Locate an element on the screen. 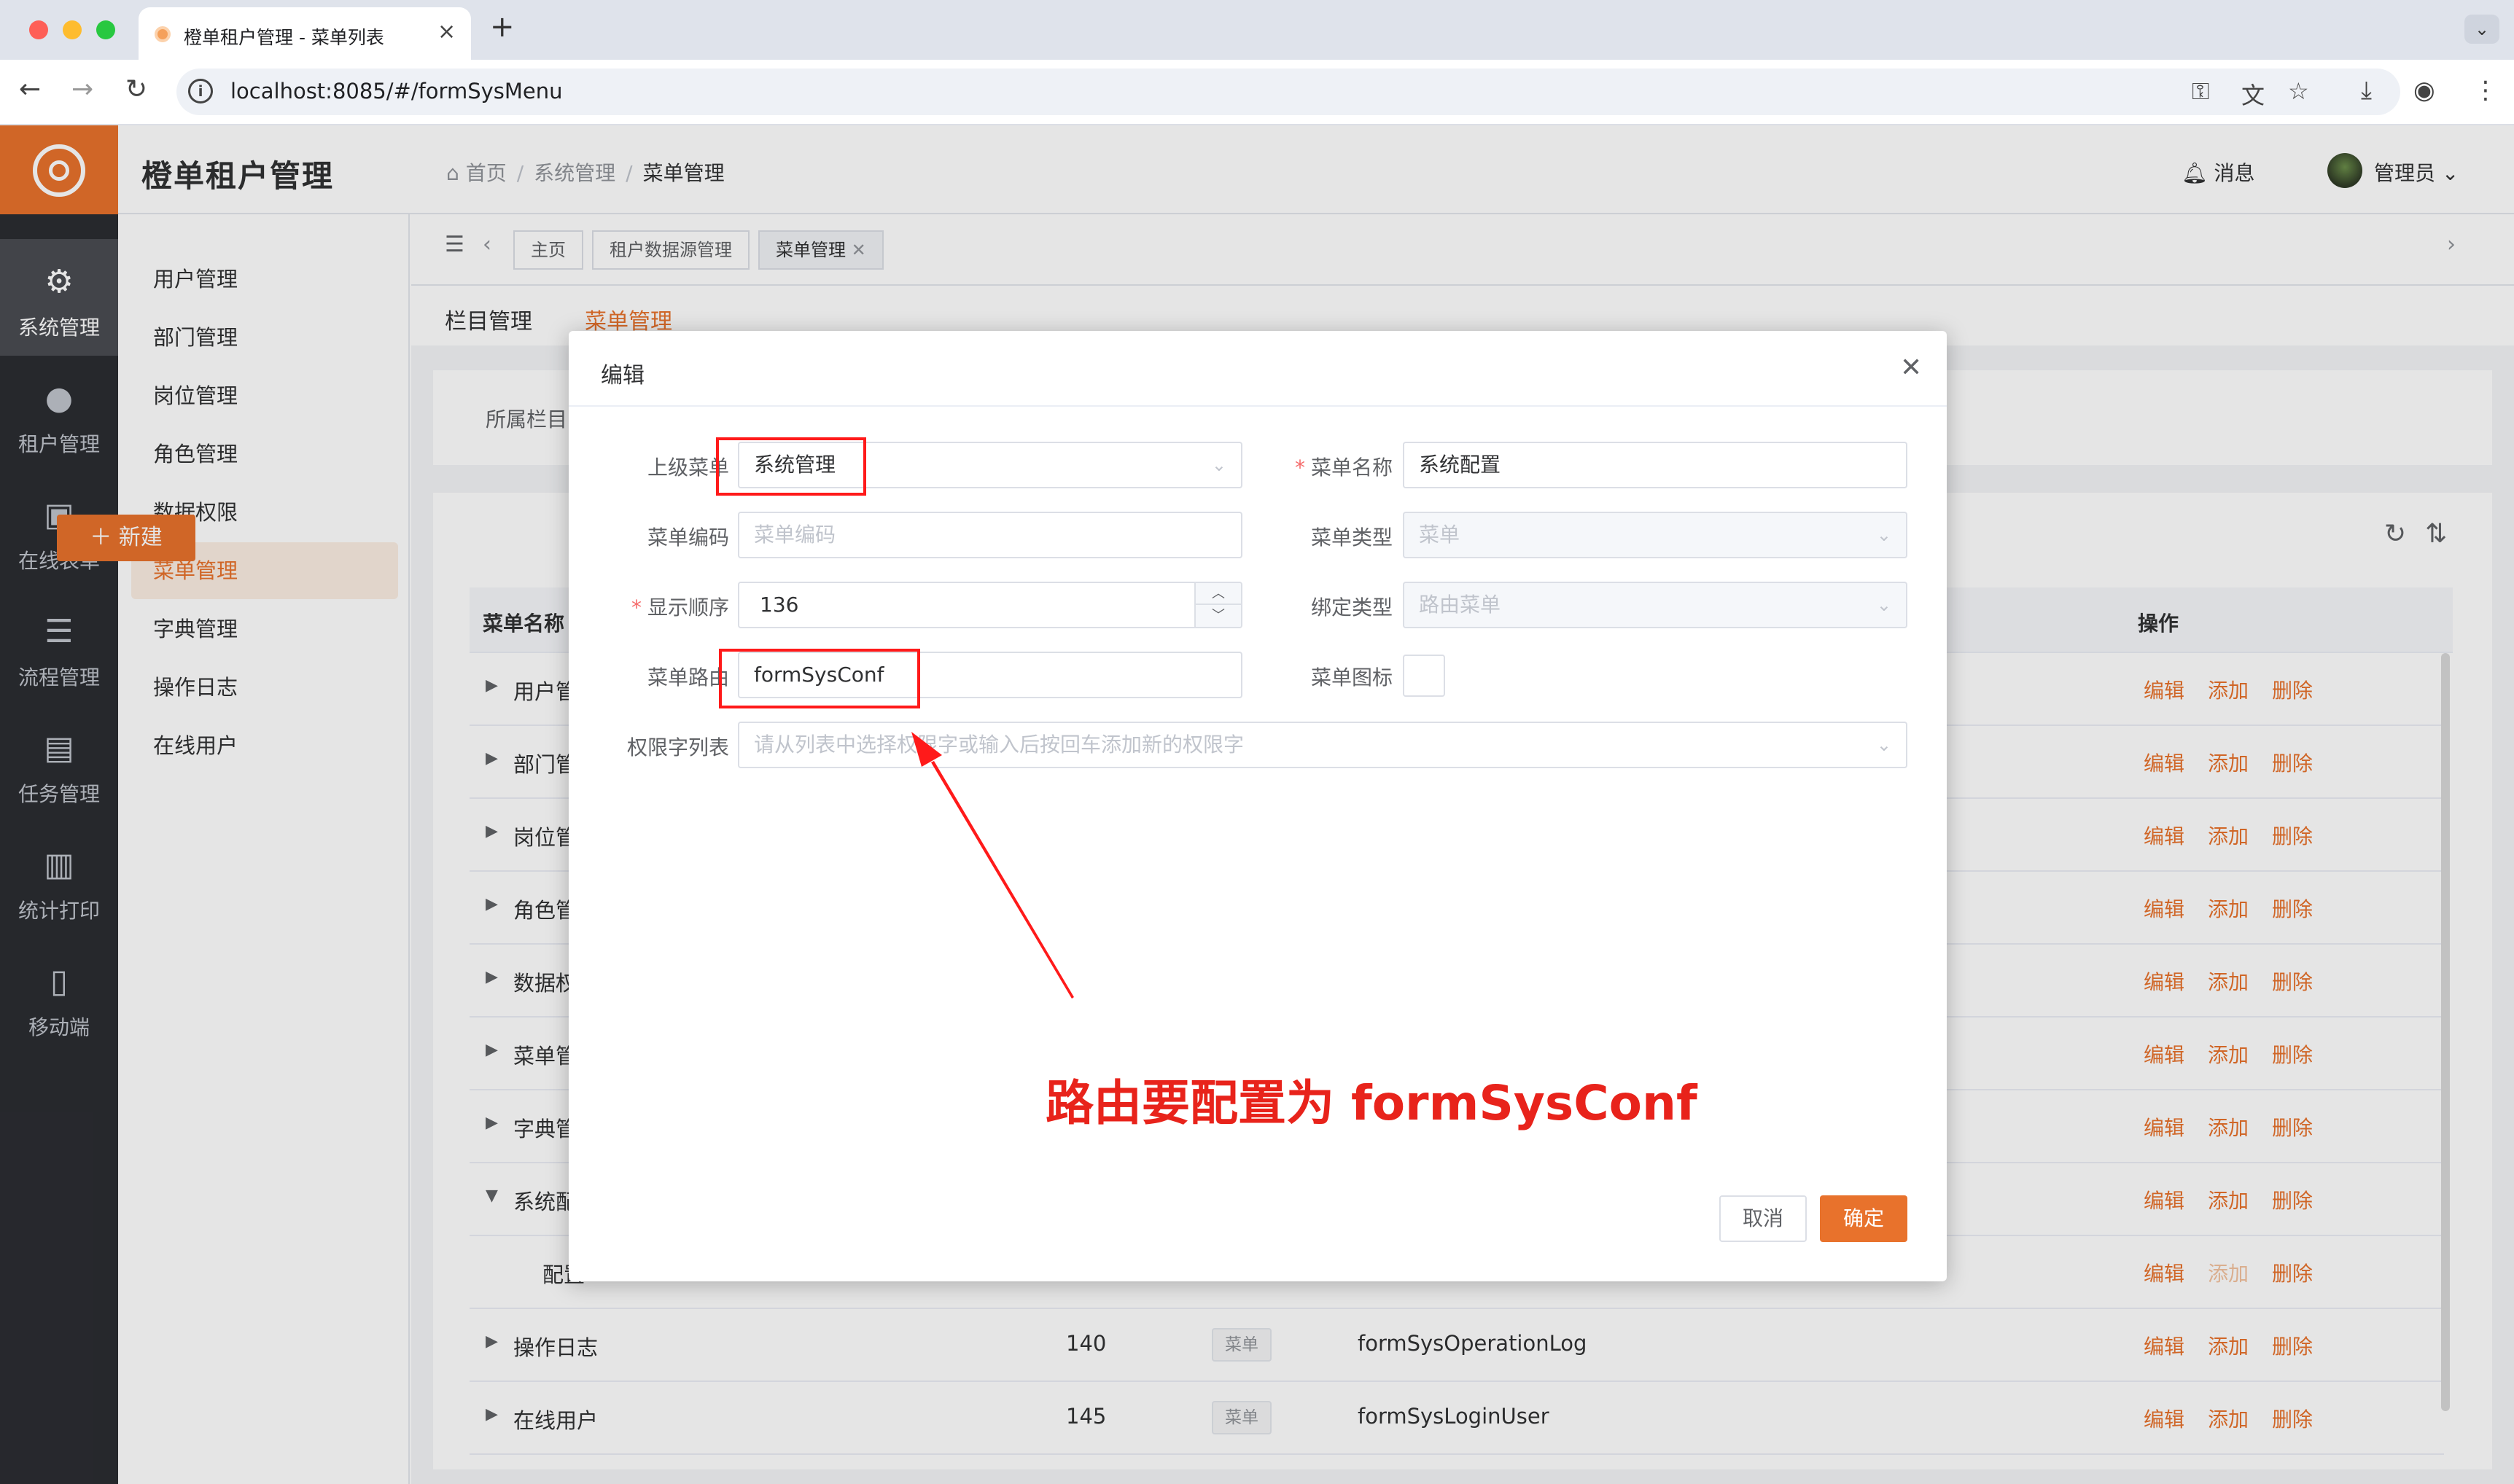  annotation-arrow is located at coordinates (993, 865).